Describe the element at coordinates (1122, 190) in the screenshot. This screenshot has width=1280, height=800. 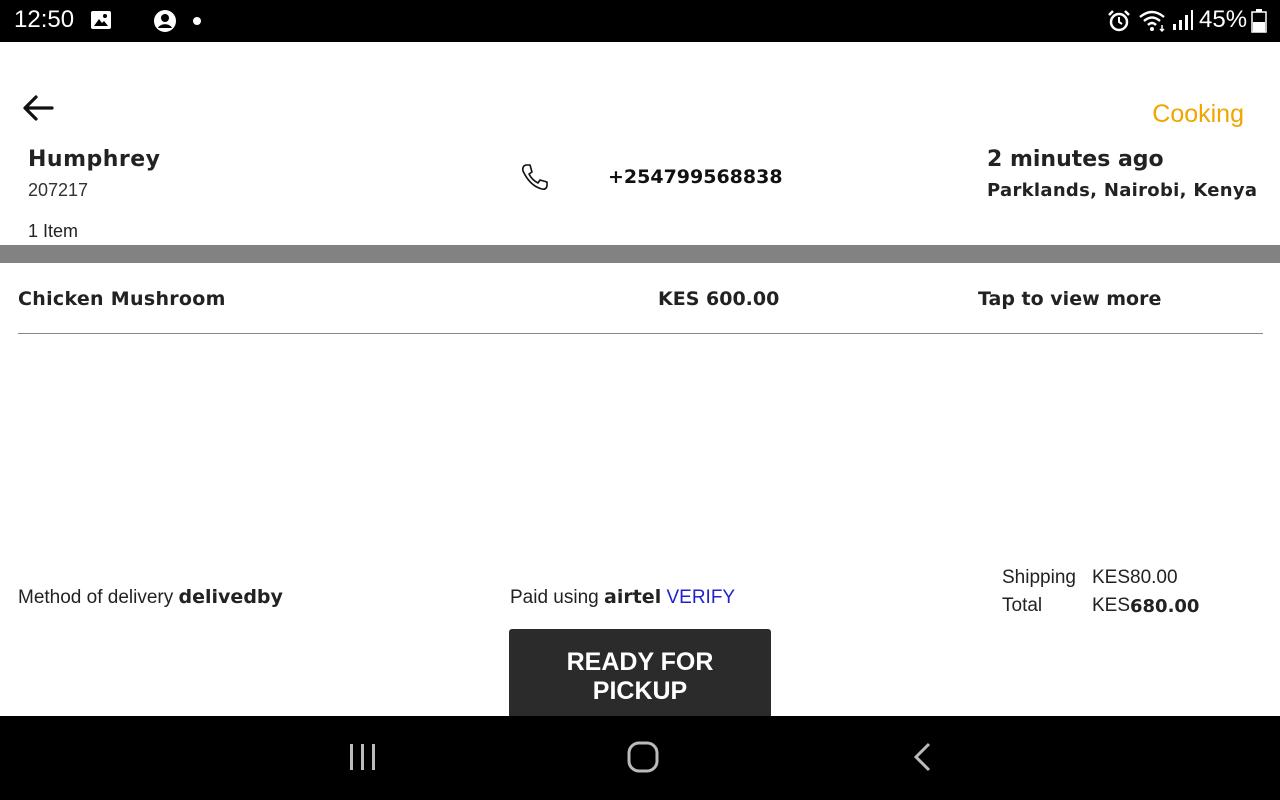
I see `order-location: Parklands, Nairobi, Kenya` at that location.